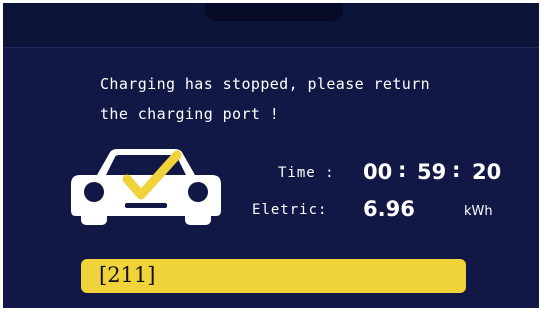 The height and width of the screenshot is (311, 542). Describe the element at coordinates (487, 172) in the screenshot. I see `time-seconds: 20` at that location.